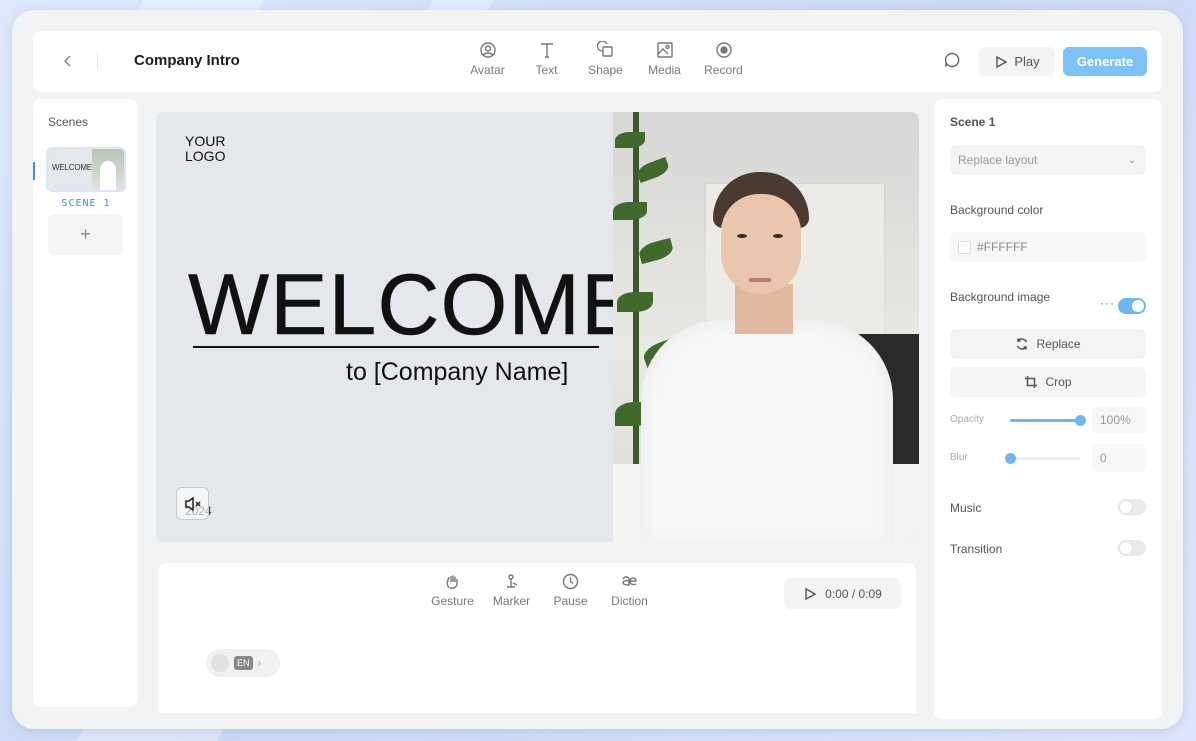 This screenshot has height=741, width=1196. What do you see at coordinates (723, 50) in the screenshot?
I see `record-icon` at bounding box center [723, 50].